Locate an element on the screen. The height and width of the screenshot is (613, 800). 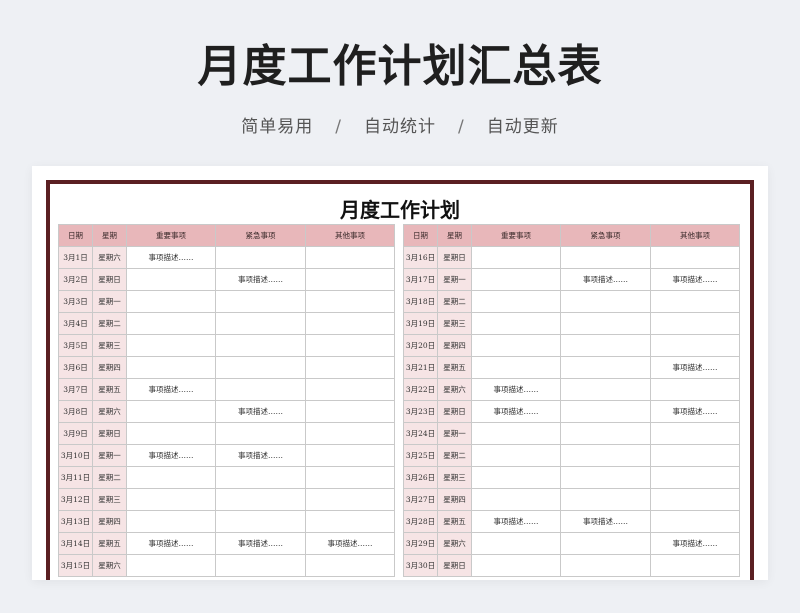
cell-weekday: 星期二 is located at coordinates (109, 477).